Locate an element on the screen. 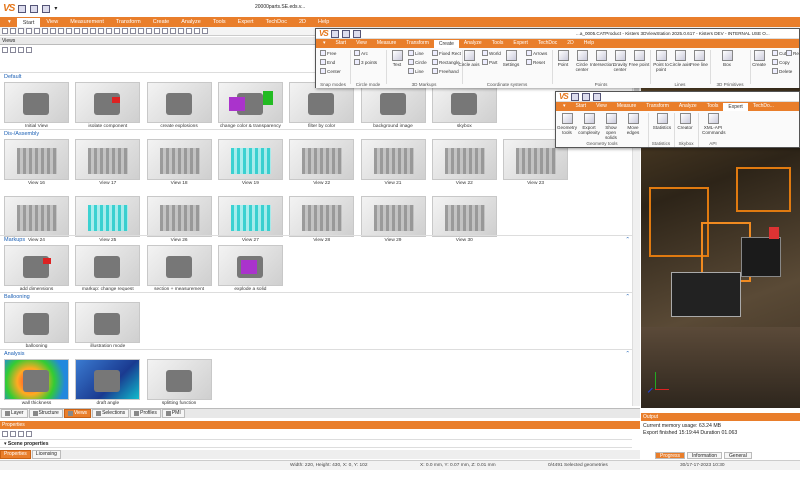 The width and height of the screenshot is (800, 500). tab-general: General is located at coordinates (738, 455).